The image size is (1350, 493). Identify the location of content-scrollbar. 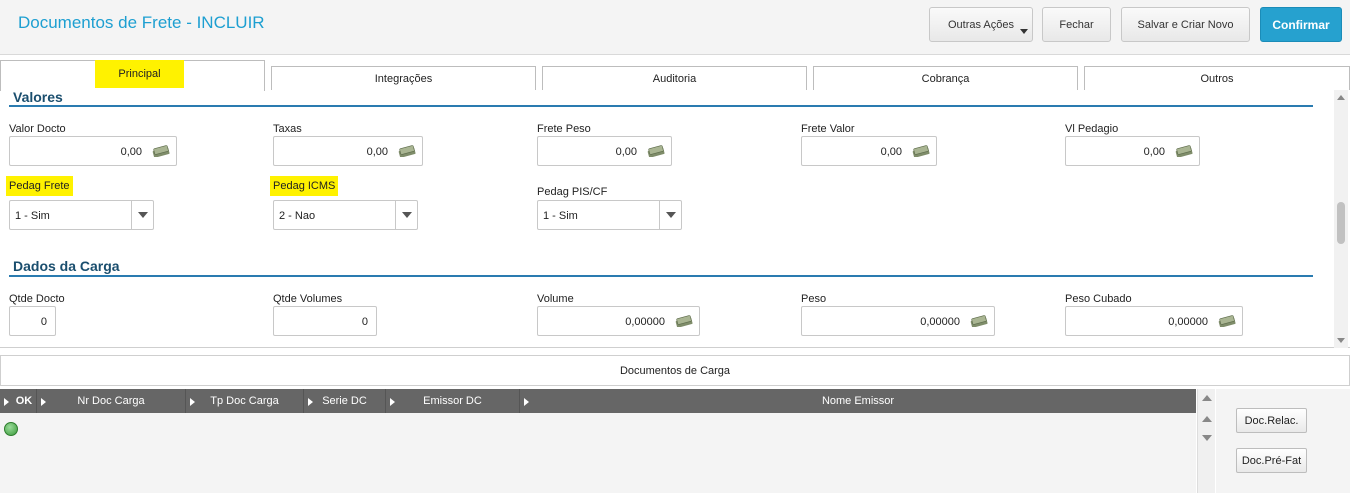
(1341, 219).